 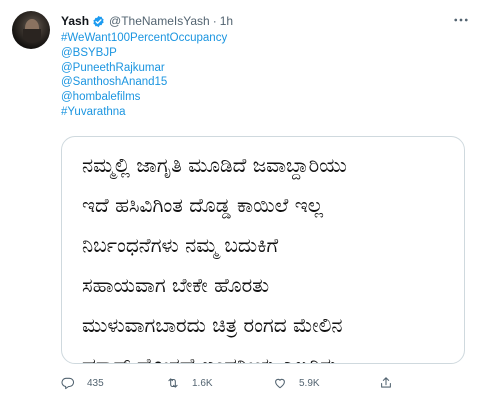 I want to click on image-text-line: ಹಠಾತ್ ದೋರಣೆ ಖಂಡನೀಯ ಎಲ್ಲರಿಗು, so click(x=269, y=354).